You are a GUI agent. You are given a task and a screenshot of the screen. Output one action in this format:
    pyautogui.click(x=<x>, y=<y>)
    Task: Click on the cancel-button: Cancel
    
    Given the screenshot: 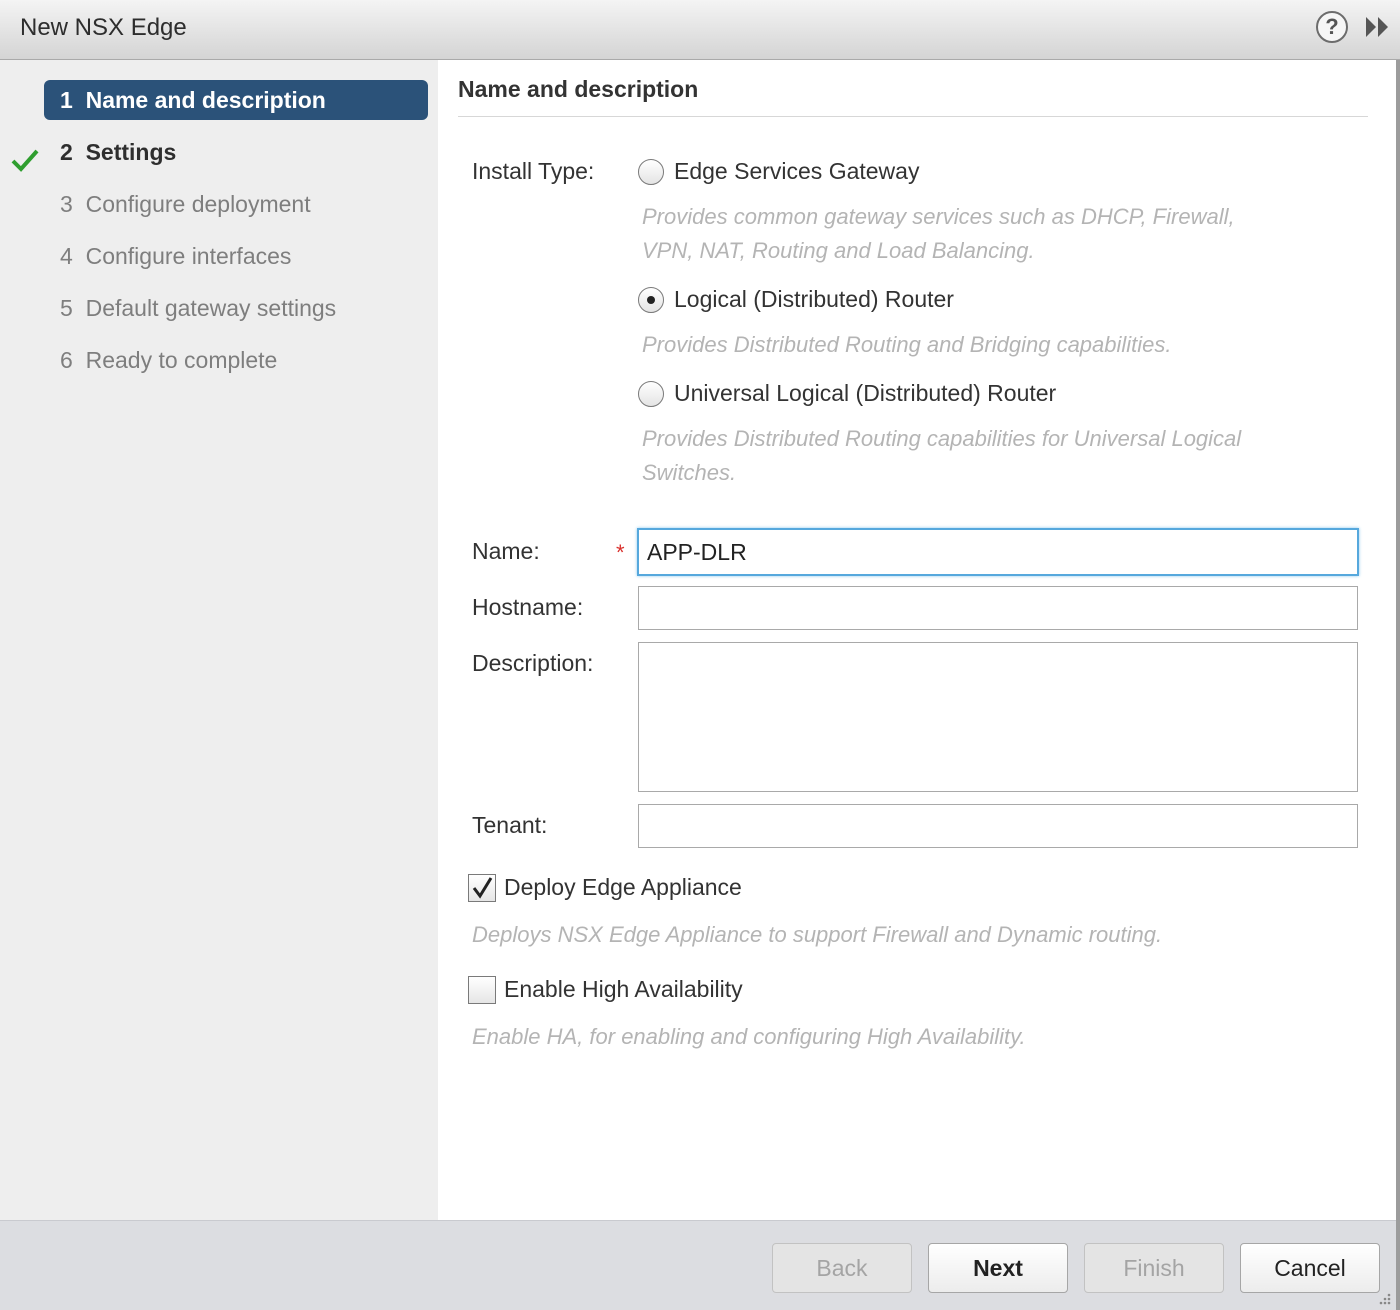 What is the action you would take?
    pyautogui.click(x=1310, y=1268)
    